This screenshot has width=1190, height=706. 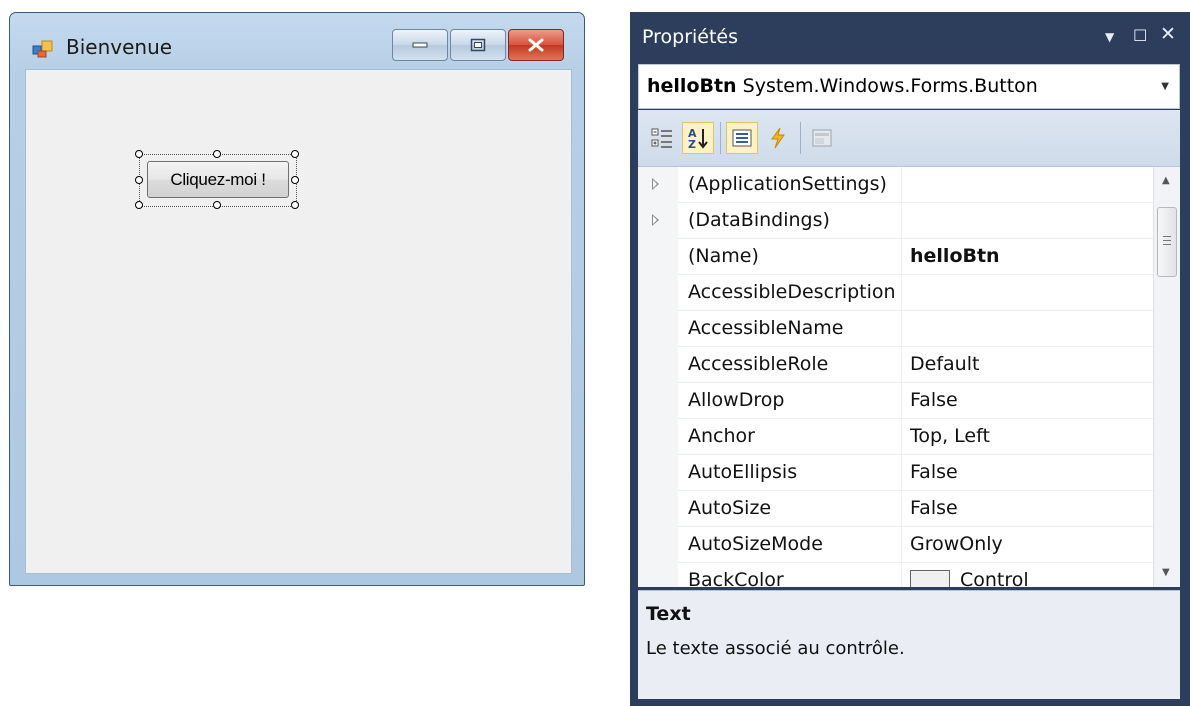 I want to click on property-value: helloBtn, so click(x=1027, y=257).